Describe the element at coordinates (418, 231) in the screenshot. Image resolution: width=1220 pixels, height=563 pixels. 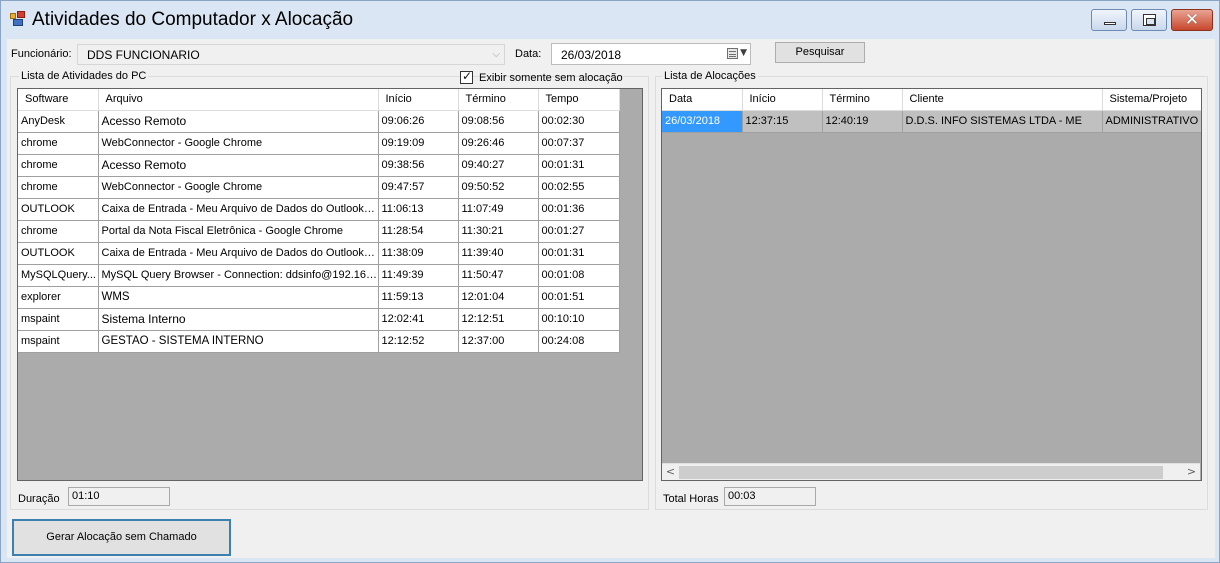
I see `inicio-cell: 11:28:54` at that location.